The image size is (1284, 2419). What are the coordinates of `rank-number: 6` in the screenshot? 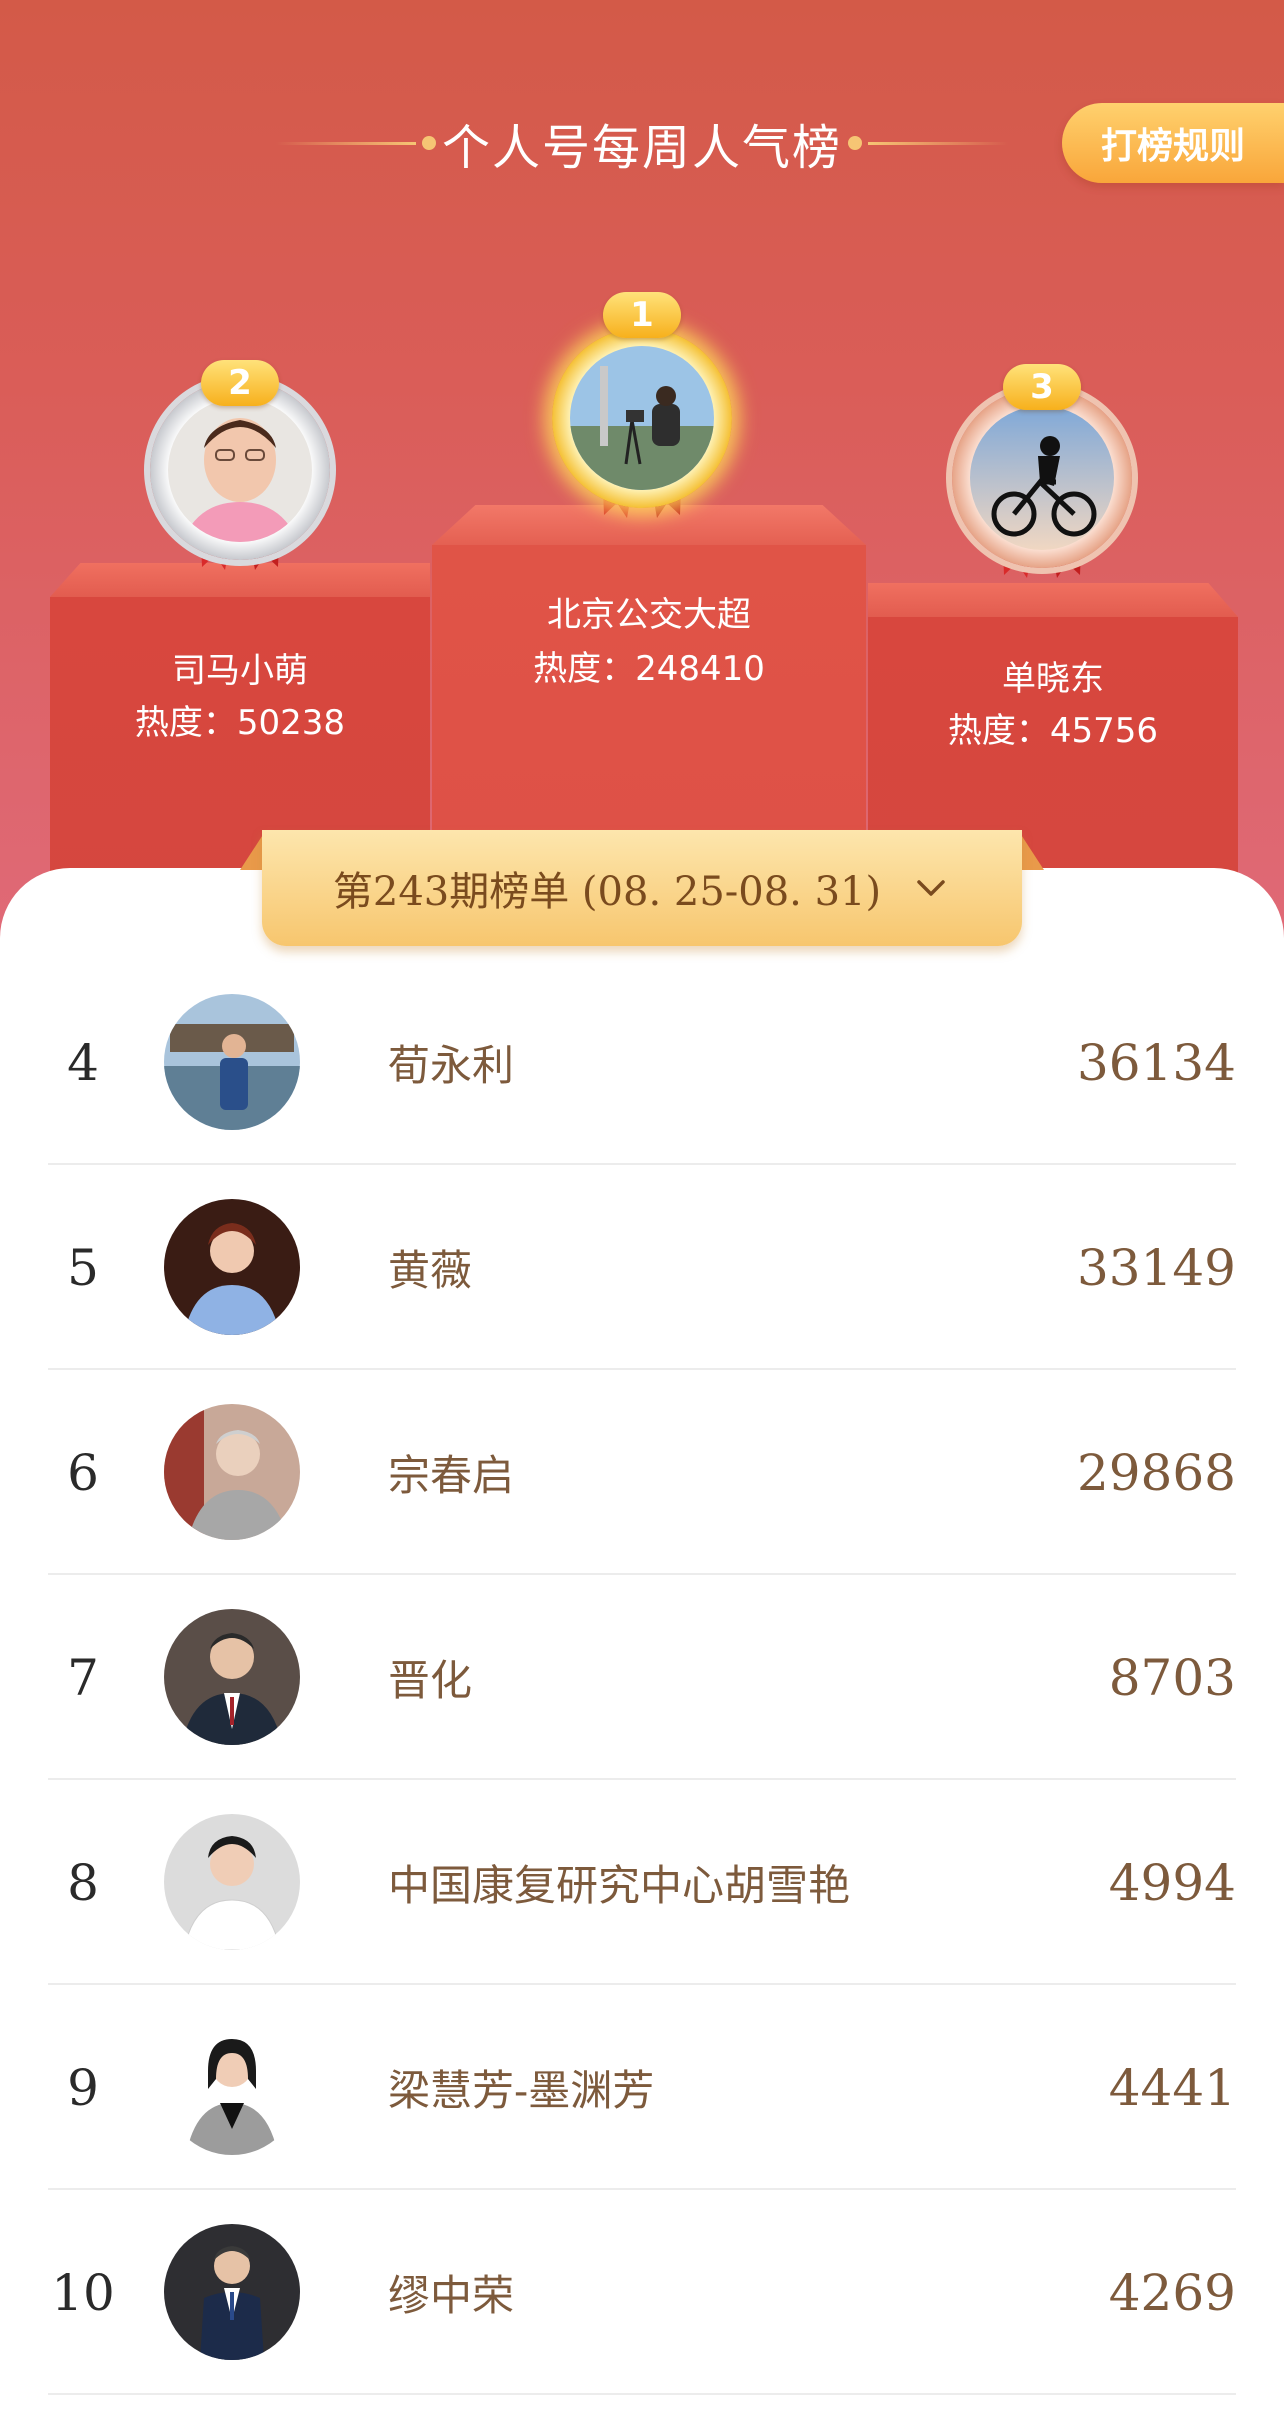 It's located at (83, 1472).